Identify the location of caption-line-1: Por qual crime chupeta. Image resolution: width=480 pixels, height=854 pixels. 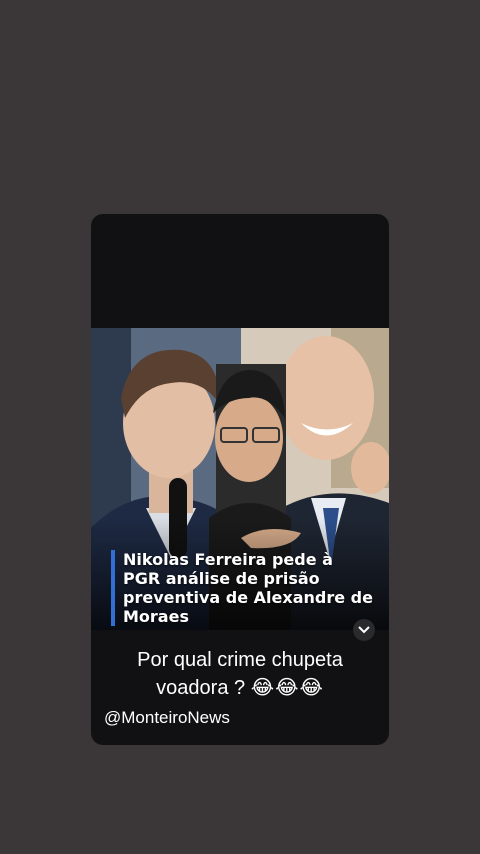
(240, 660).